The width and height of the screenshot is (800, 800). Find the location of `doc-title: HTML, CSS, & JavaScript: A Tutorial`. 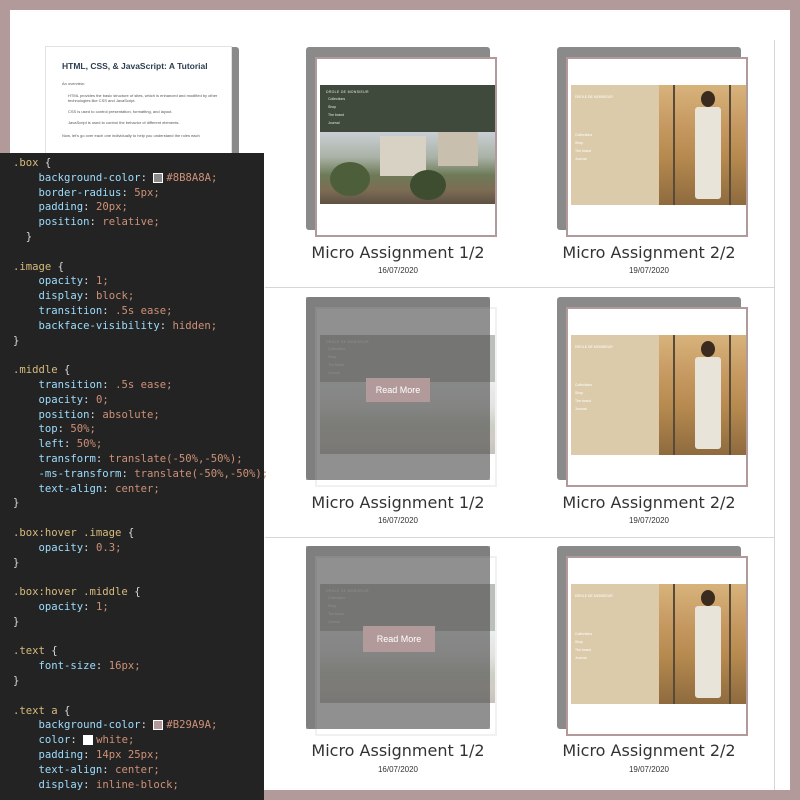

doc-title: HTML, CSS, & JavaScript: A Tutorial is located at coordinates (135, 66).